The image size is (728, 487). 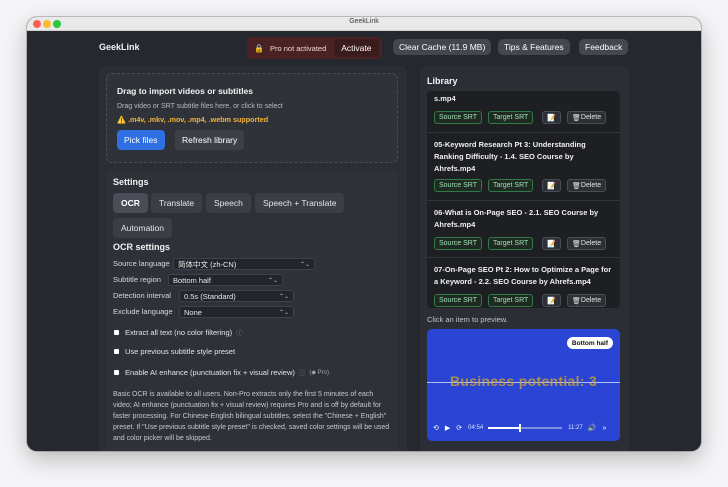 What do you see at coordinates (198, 119) in the screenshot?
I see `supported-formats-text: .m4v, .mkv, .mov, .mp4, .webm supported` at bounding box center [198, 119].